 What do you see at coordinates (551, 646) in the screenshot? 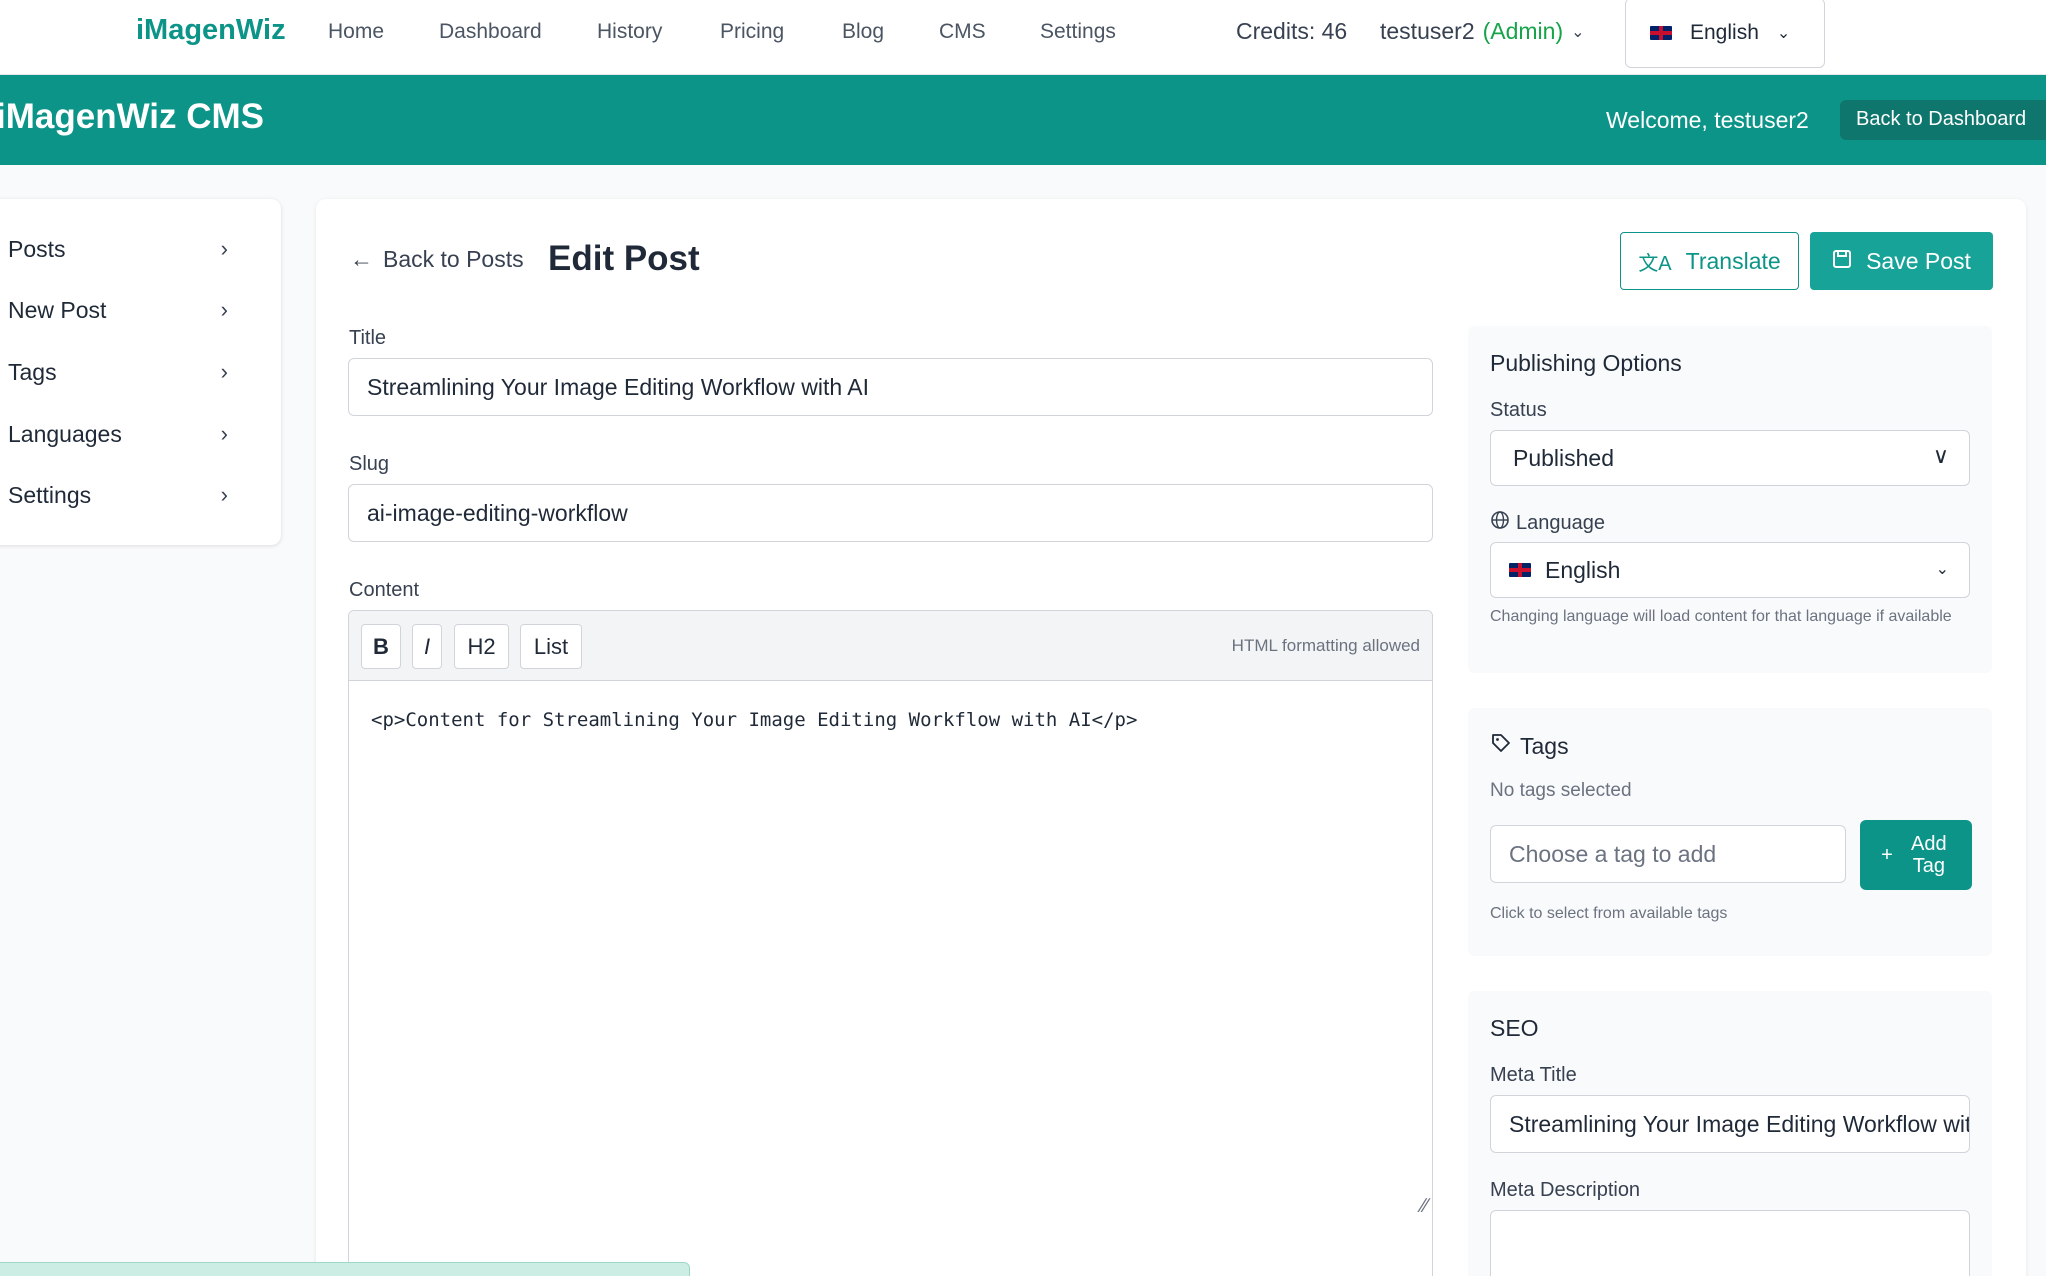
I see `list-button: List` at bounding box center [551, 646].